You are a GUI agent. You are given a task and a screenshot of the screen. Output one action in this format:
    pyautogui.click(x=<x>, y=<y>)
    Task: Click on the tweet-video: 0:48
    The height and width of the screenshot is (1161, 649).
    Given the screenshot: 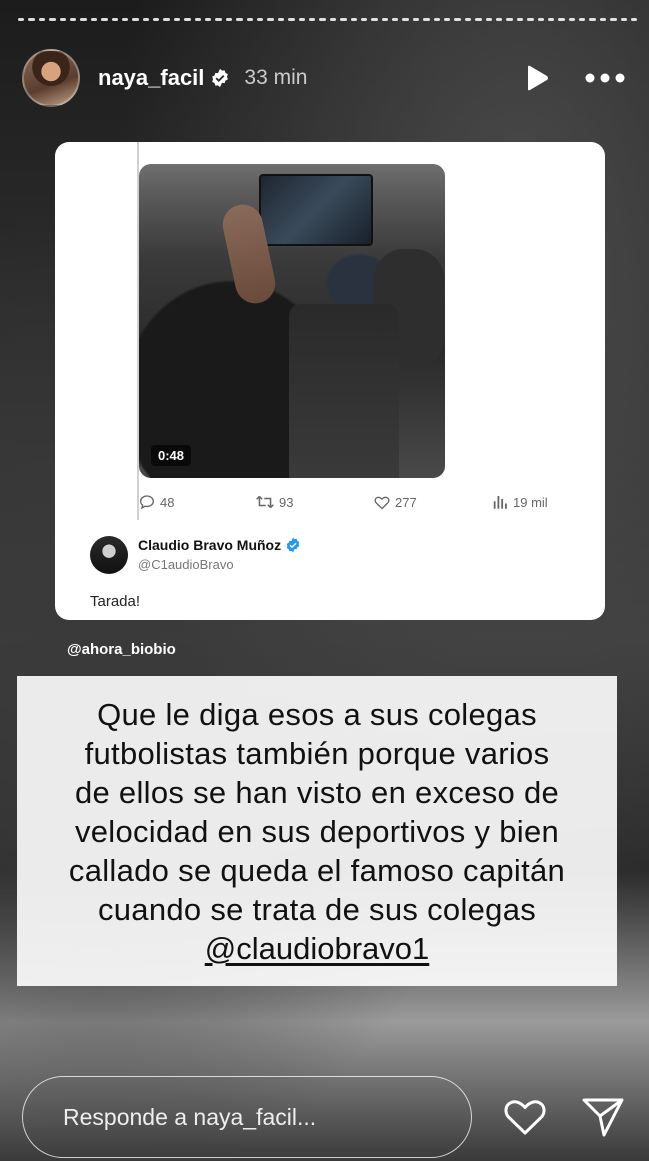 What is the action you would take?
    pyautogui.click(x=292, y=321)
    